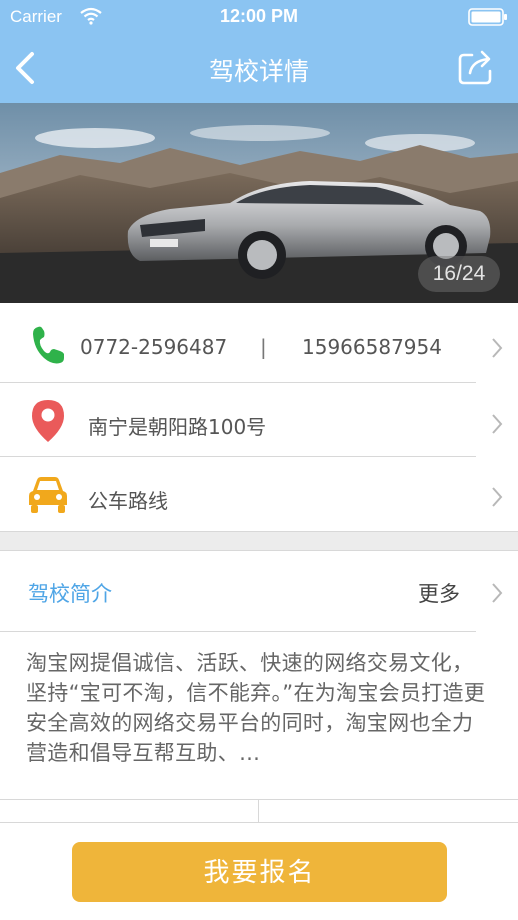 The width and height of the screenshot is (518, 920). Describe the element at coordinates (259, 494) in the screenshot. I see `bus-route-row: 公车路线` at that location.